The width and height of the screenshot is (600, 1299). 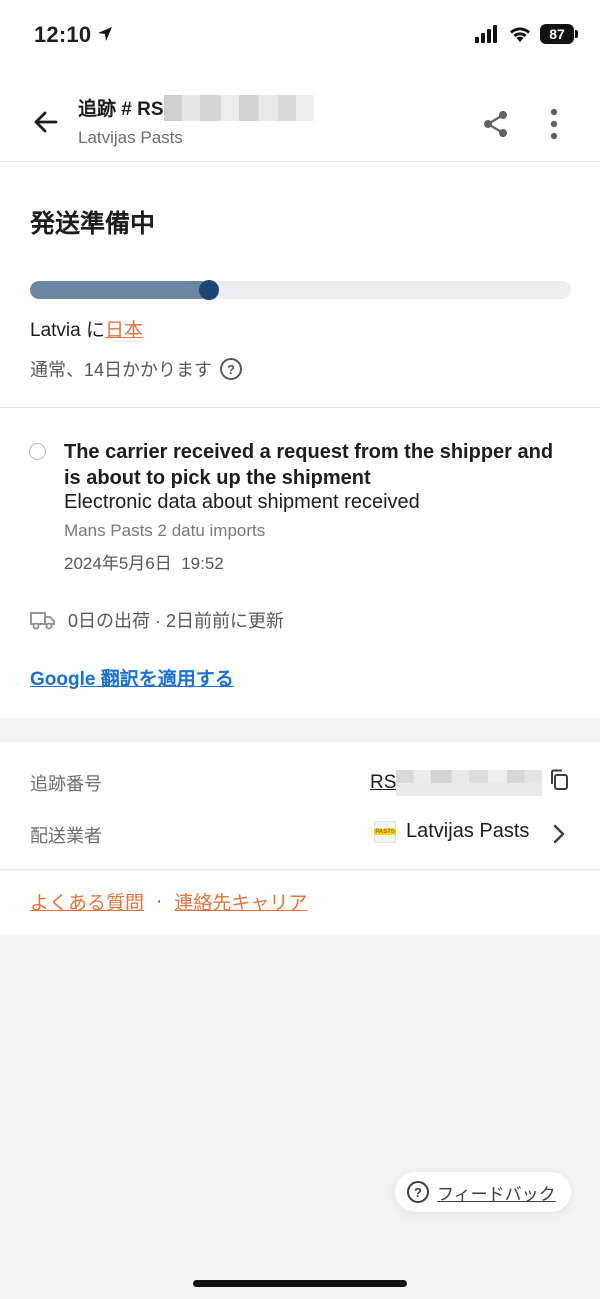 I want to click on tracking-number-value: RS, so click(x=456, y=783).